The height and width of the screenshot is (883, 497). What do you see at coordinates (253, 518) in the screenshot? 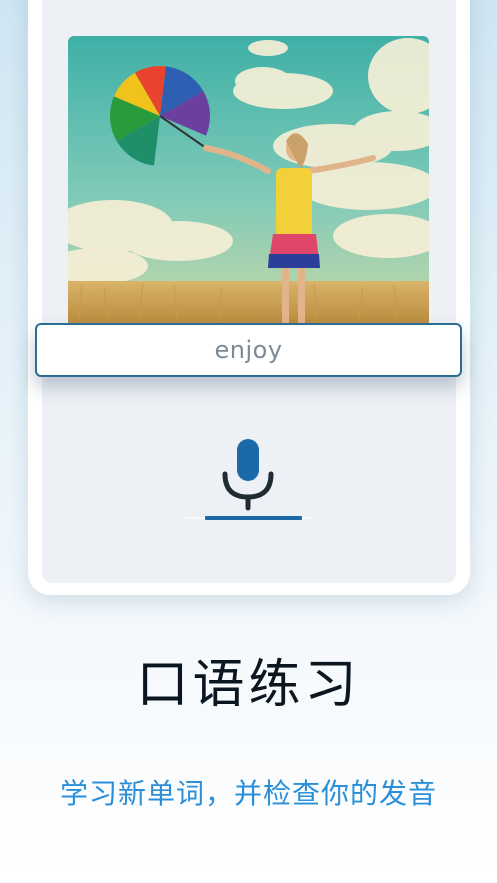
I see `recording-progress-fill` at bounding box center [253, 518].